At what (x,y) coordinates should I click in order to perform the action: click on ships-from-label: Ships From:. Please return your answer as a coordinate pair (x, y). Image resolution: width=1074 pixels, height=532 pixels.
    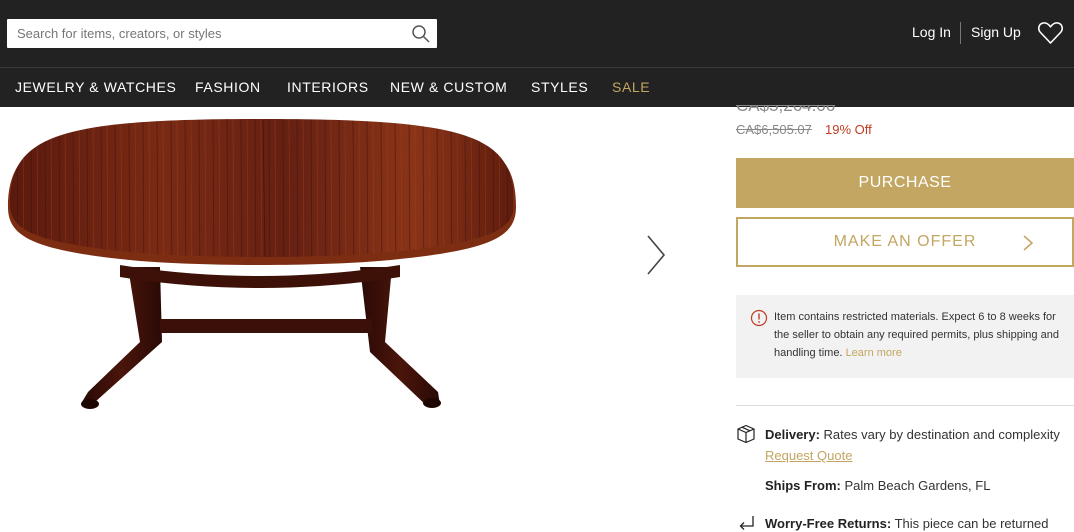
    Looking at the image, I should click on (803, 485).